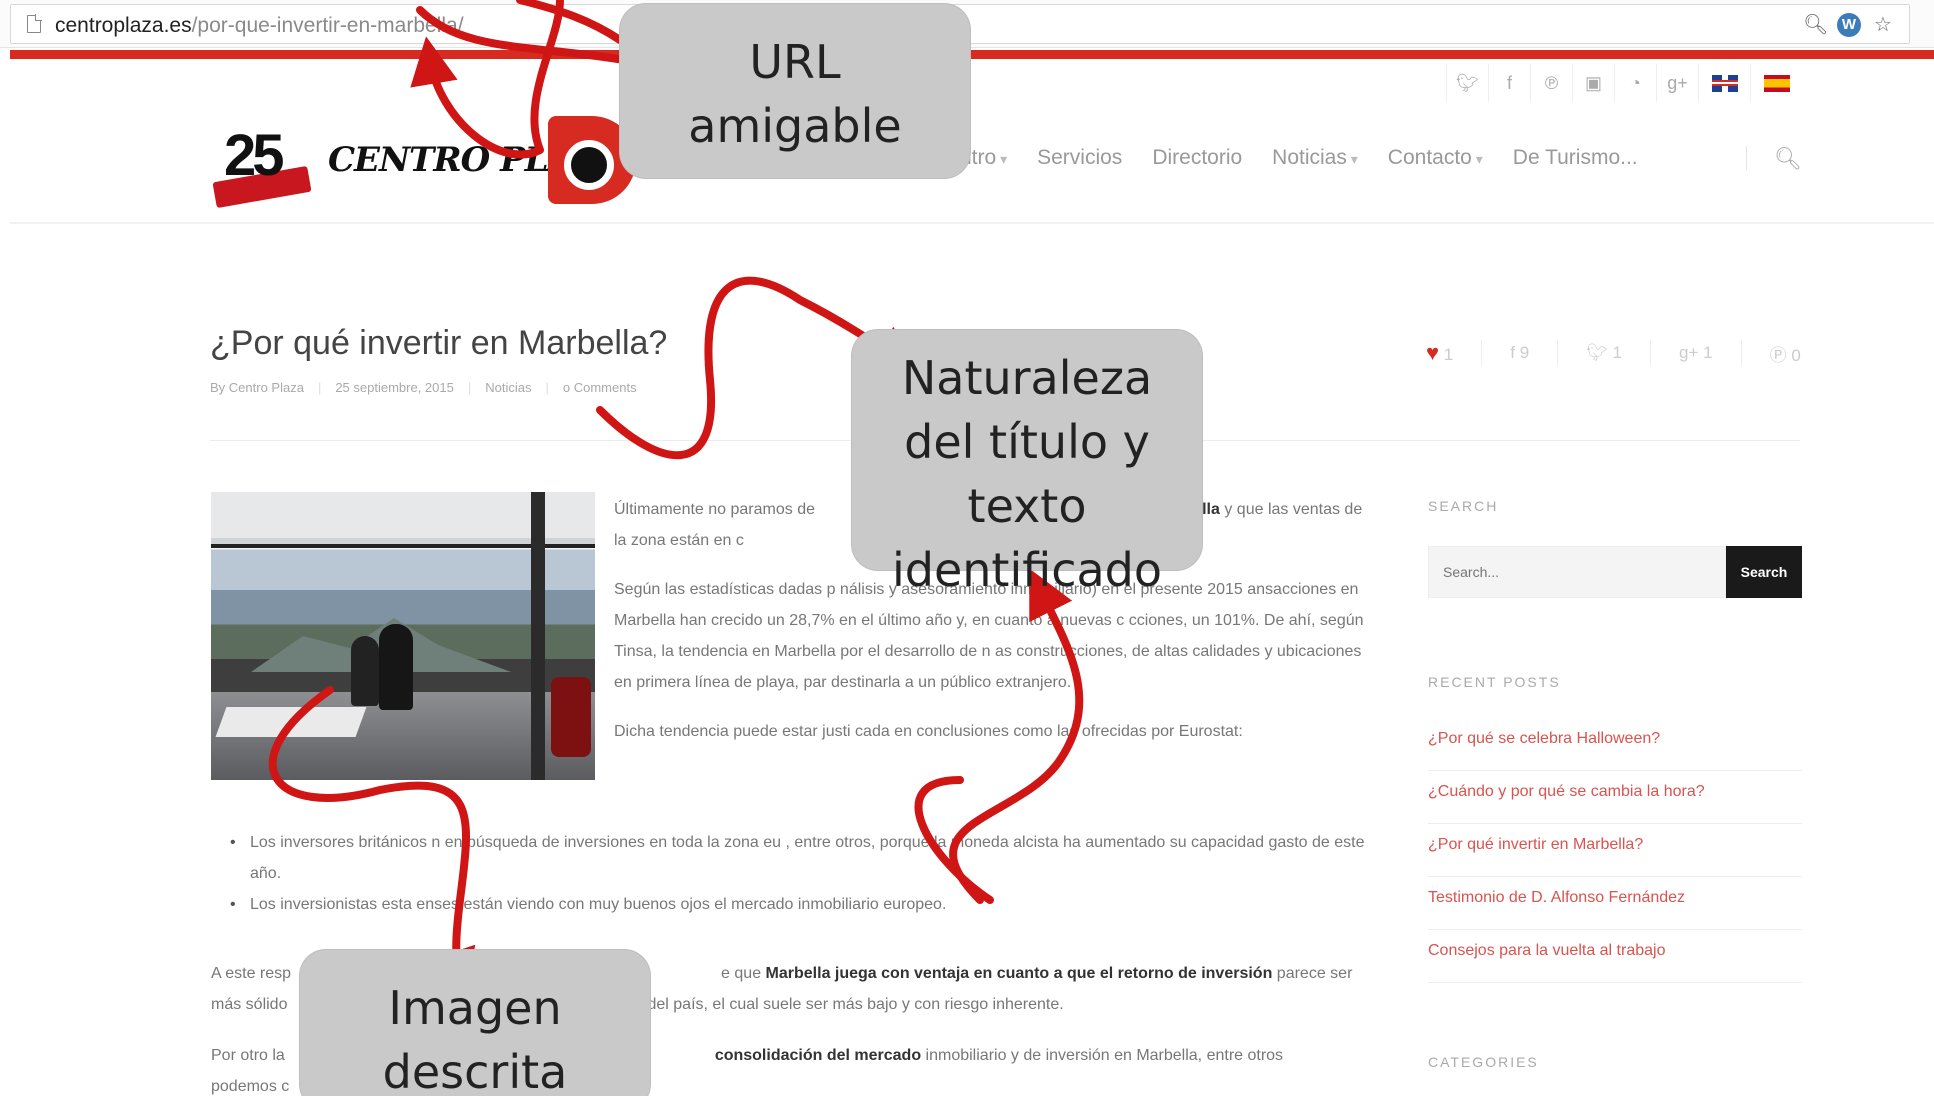 Image resolution: width=1934 pixels, height=1096 pixels. I want to click on recent-post-link: ¿Por qué invertir en Marbella?, so click(1615, 850).